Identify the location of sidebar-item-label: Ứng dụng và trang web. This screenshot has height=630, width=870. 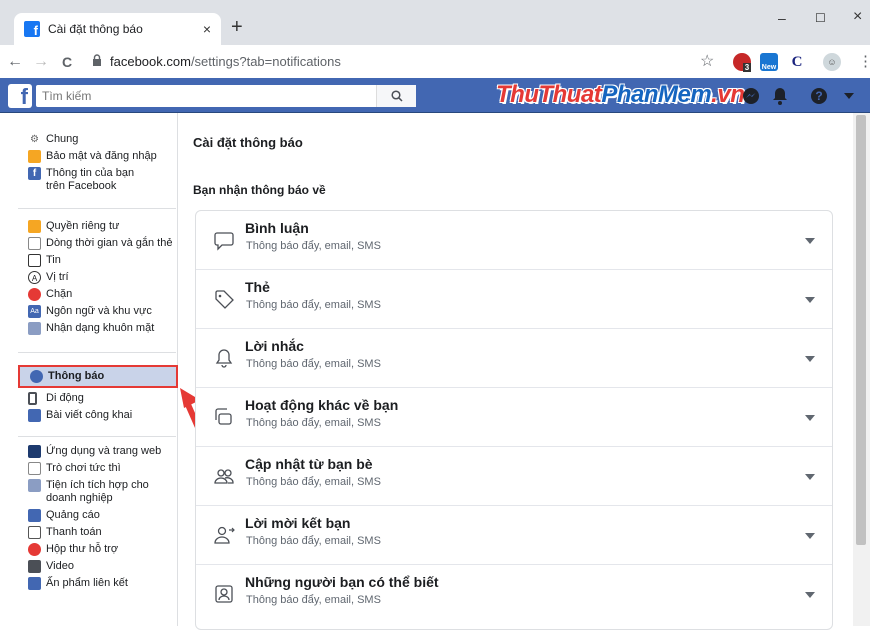
(104, 451).